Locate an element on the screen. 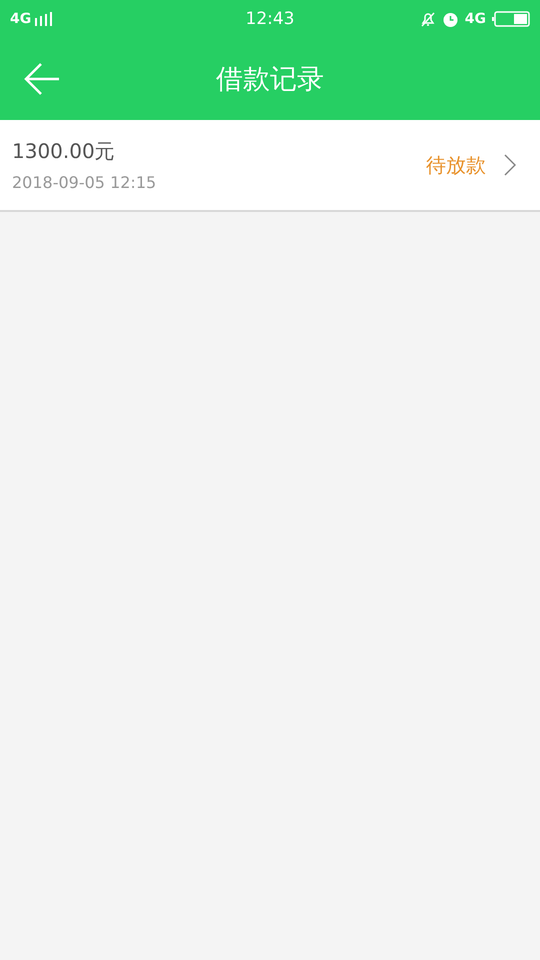 Image resolution: width=540 pixels, height=960 pixels. loan-status: 待放款 is located at coordinates (456, 165).